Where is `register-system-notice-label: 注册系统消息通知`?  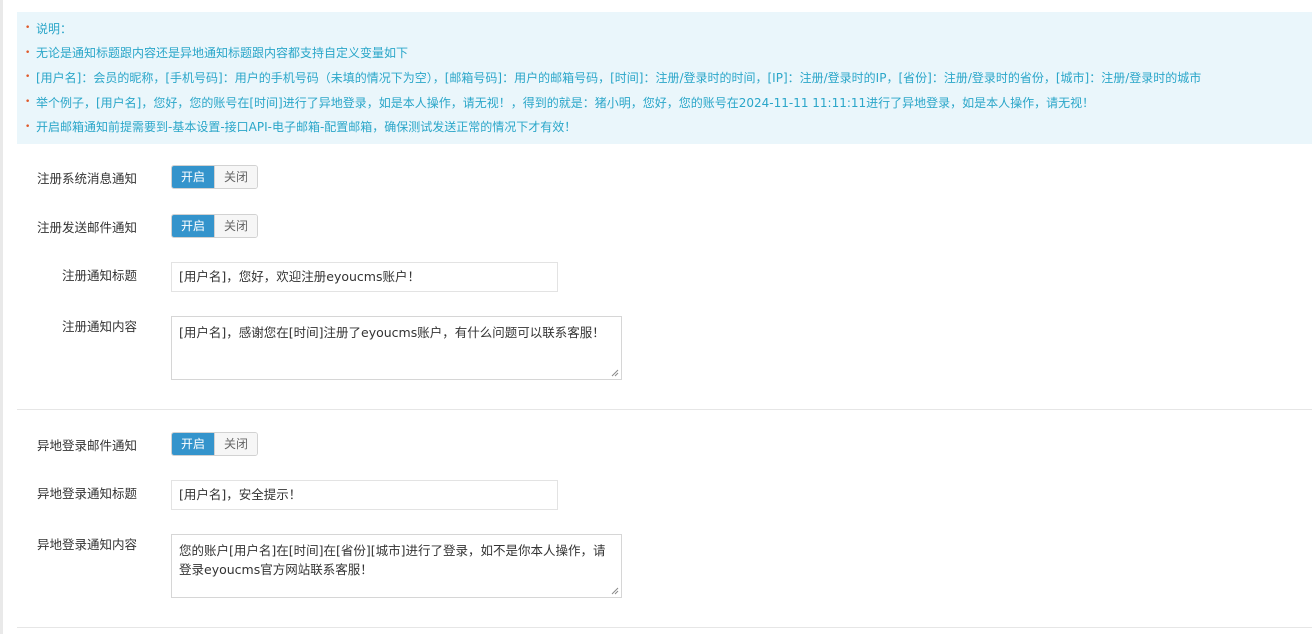
register-system-notice-label: 注册系统消息通知 is located at coordinates (86, 178).